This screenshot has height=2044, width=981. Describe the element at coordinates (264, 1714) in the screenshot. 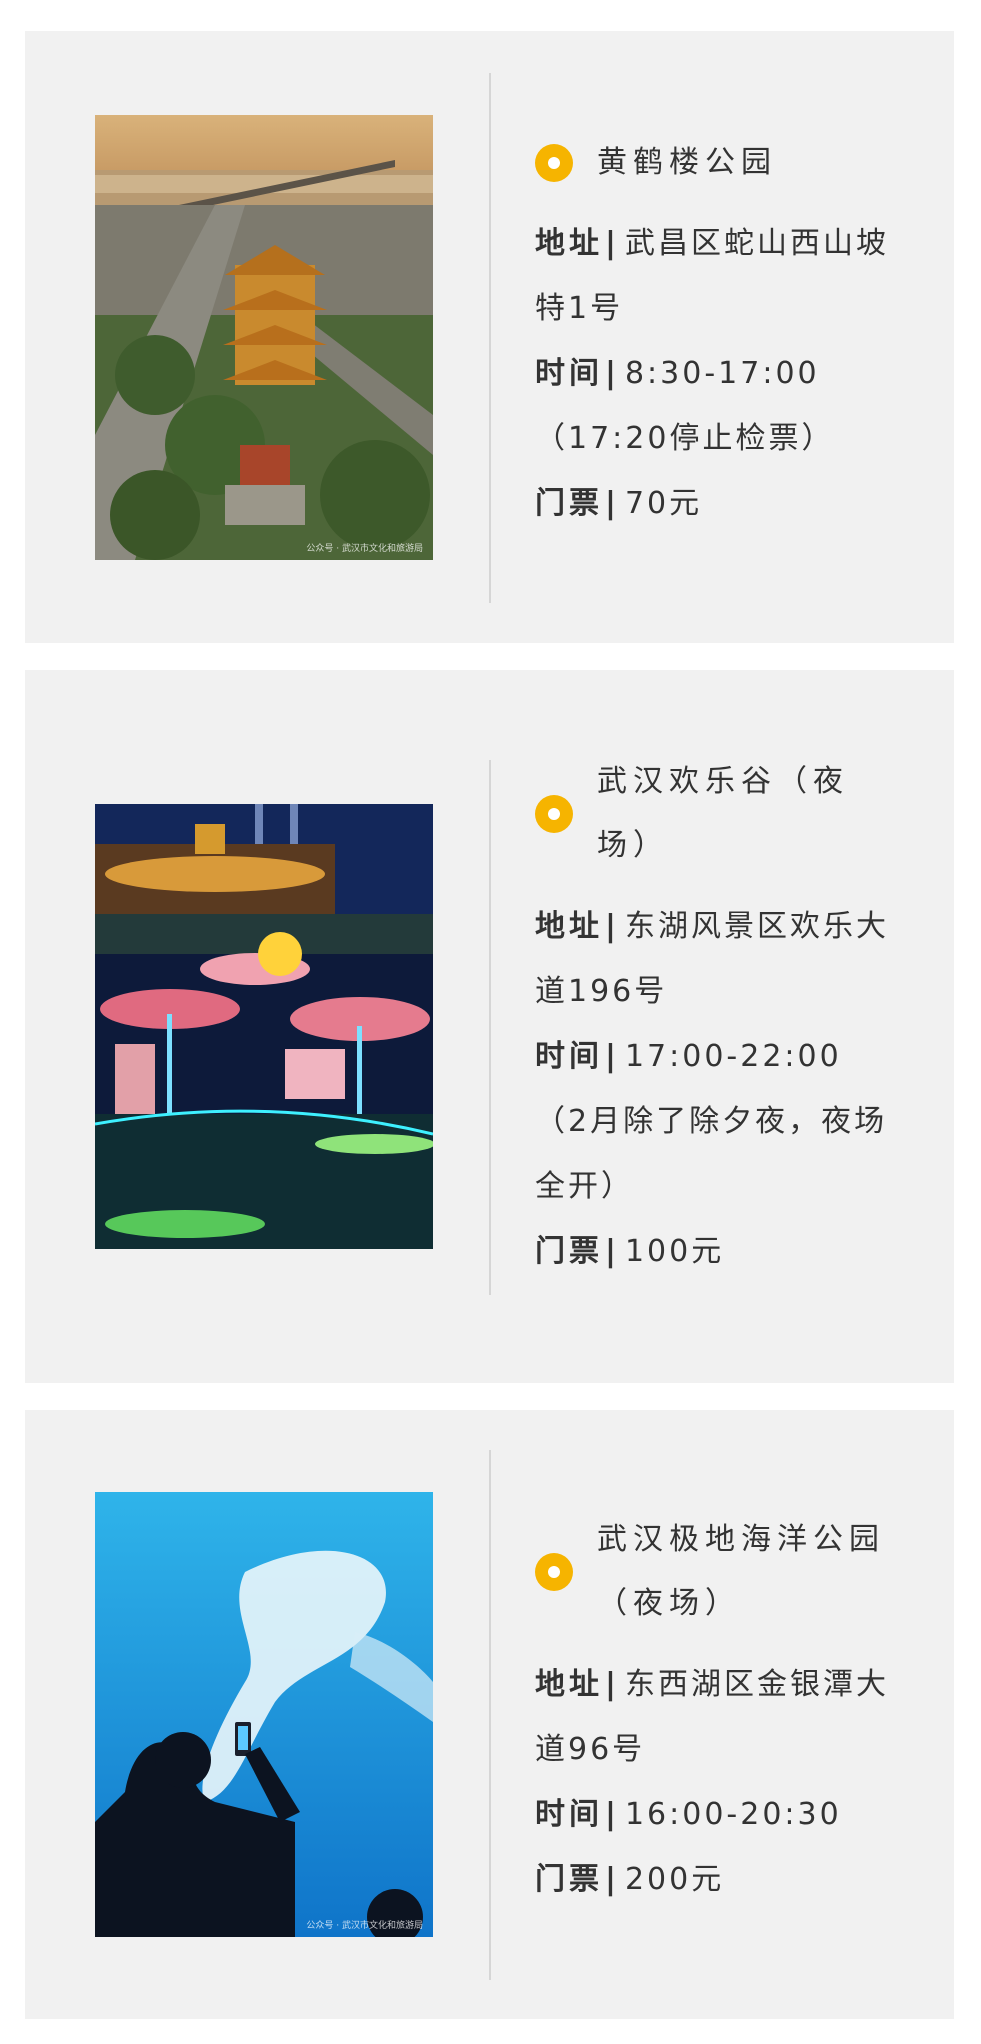

I see `polar-ocean-park-photo: 公众号 · 武汉市文化和旅游局` at that location.